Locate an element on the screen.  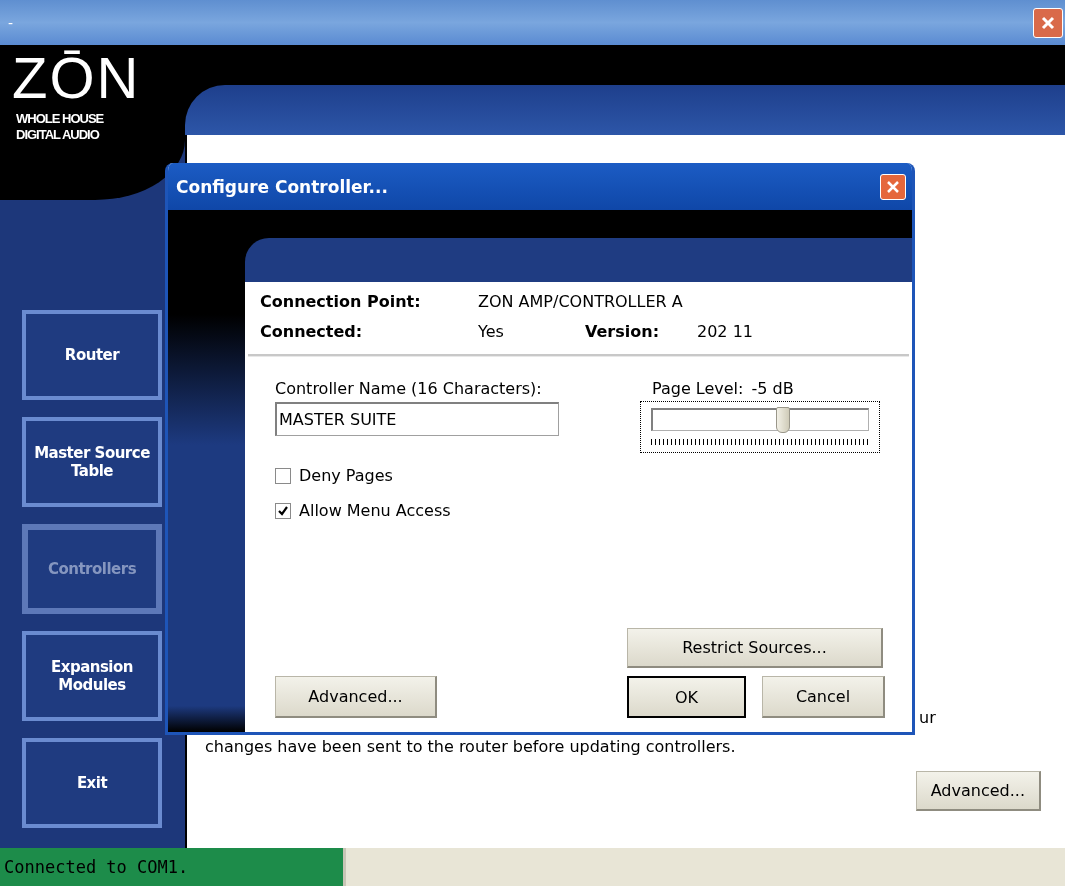
nav-button: Master Source Table is located at coordinates (92, 462).